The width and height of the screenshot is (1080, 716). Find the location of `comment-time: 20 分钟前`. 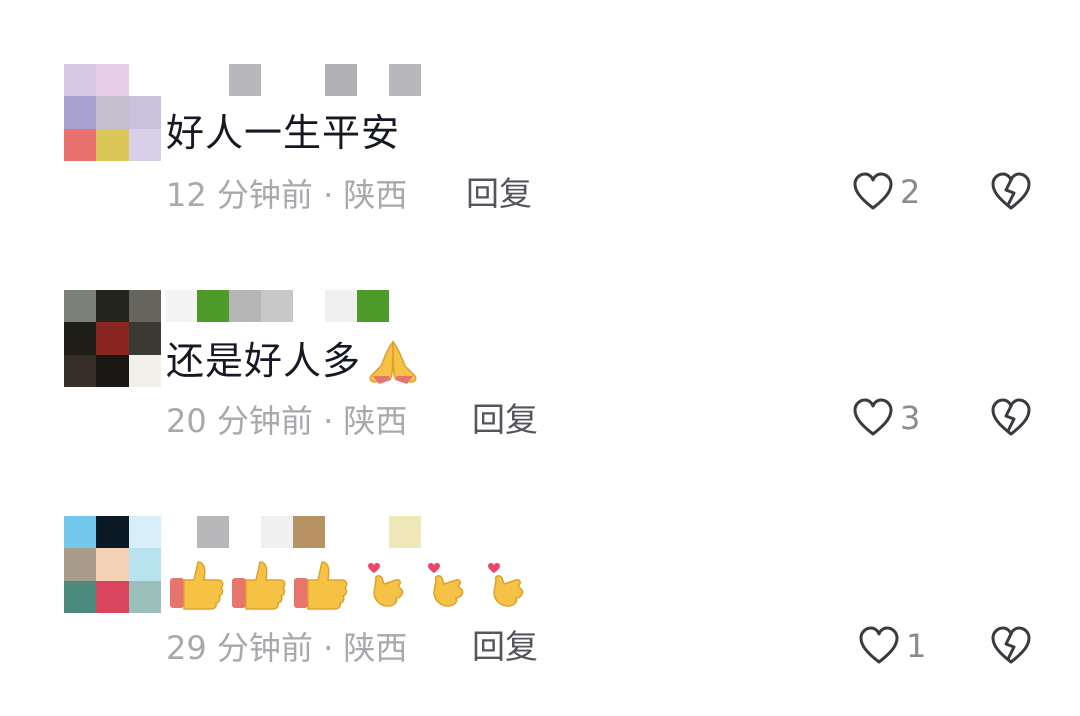

comment-time: 20 分钟前 is located at coordinates (239, 421).